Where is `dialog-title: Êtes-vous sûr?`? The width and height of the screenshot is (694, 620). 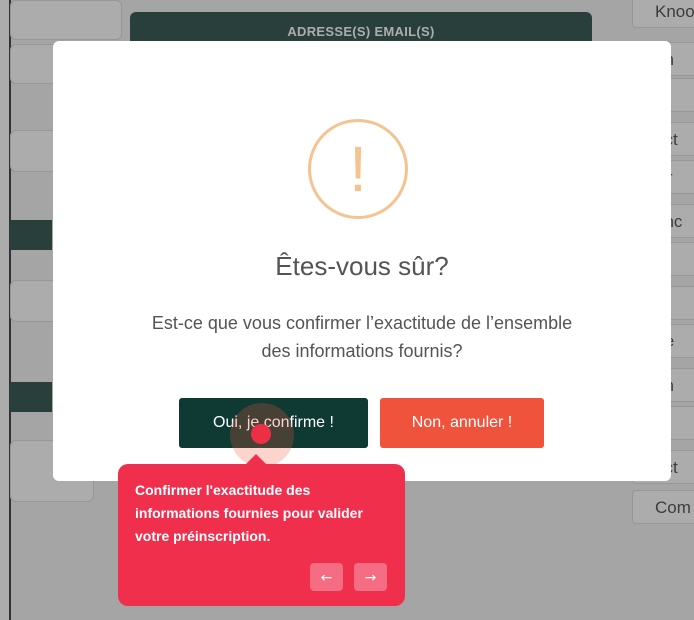
dialog-title: Êtes-vous sûr? is located at coordinates (362, 266).